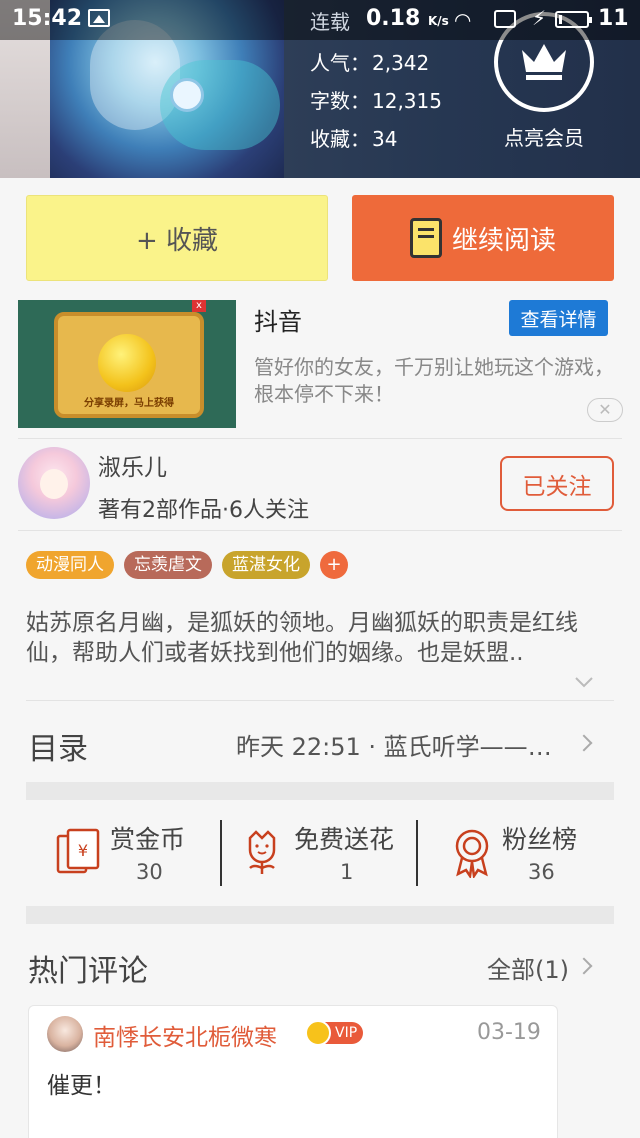  I want to click on continue-reading-button: 继续阅读, so click(483, 238).